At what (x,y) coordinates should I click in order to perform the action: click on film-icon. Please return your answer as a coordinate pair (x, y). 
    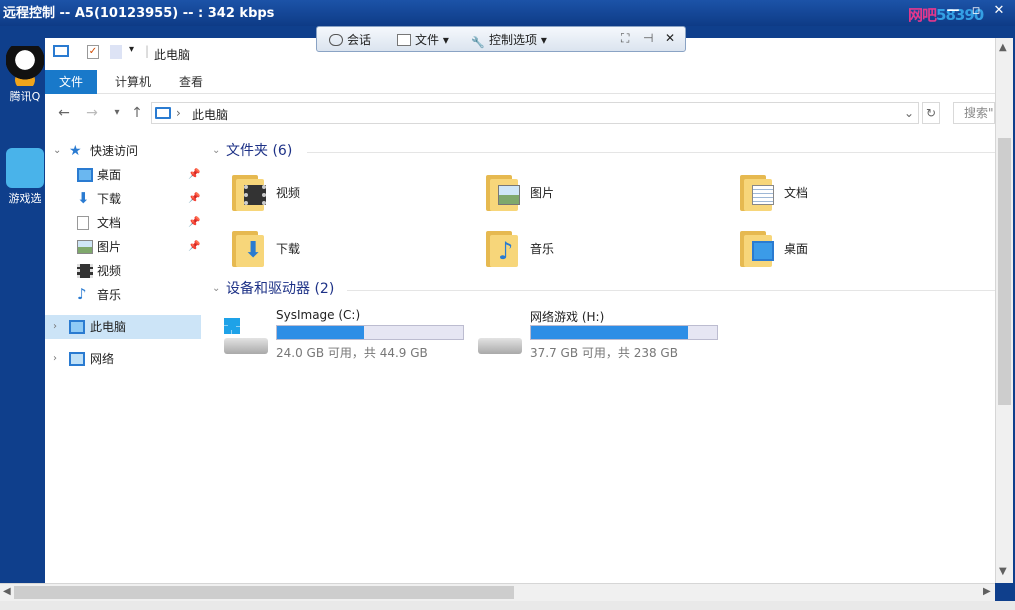
    Looking at the image, I should click on (85, 271).